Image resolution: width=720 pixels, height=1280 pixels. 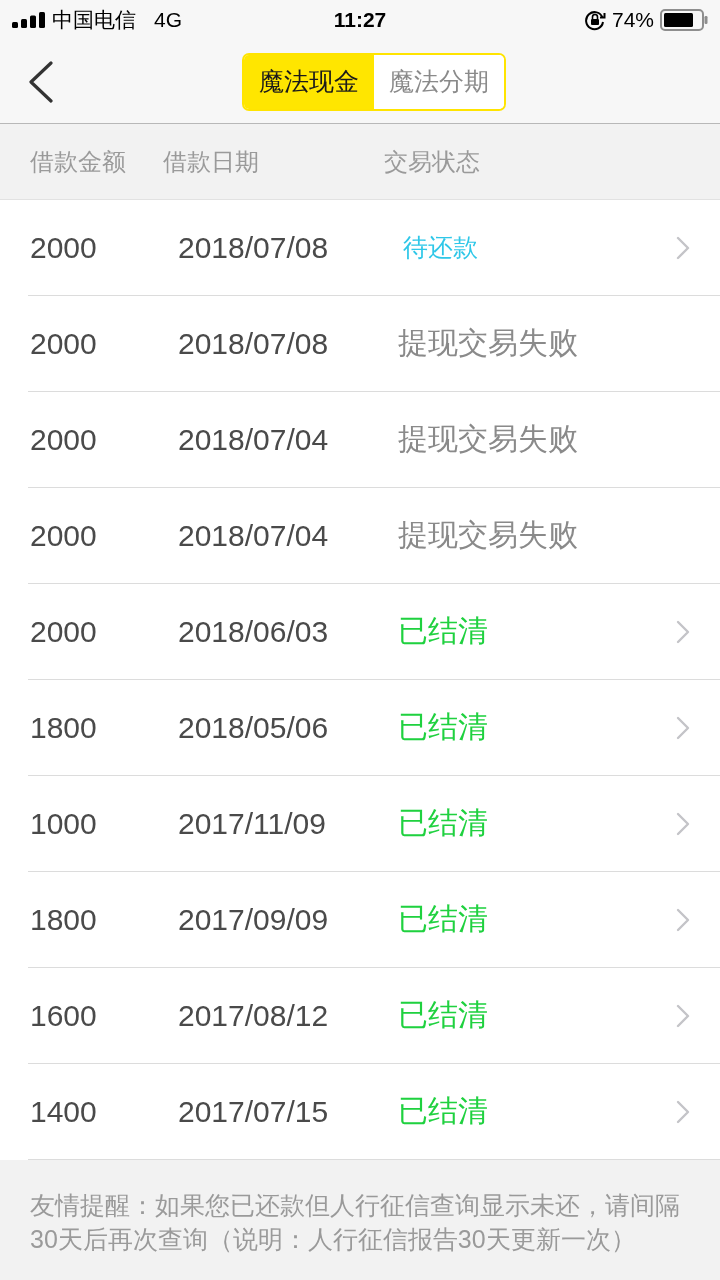 I want to click on carrier-name: 中国电信, so click(x=94, y=20).